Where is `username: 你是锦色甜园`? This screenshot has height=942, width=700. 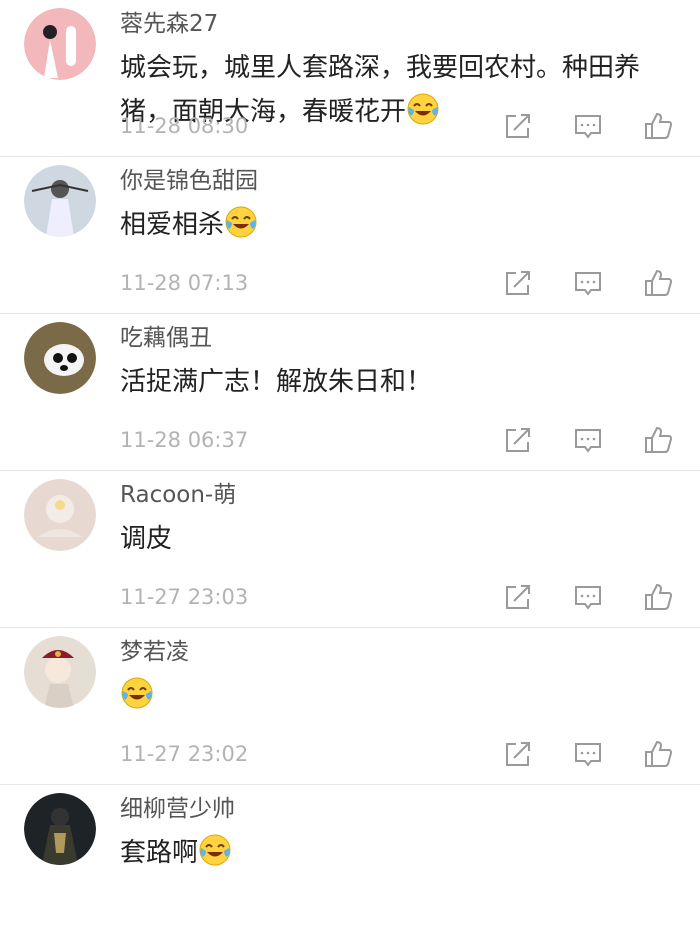
username: 你是锦色甜园 is located at coordinates (189, 181).